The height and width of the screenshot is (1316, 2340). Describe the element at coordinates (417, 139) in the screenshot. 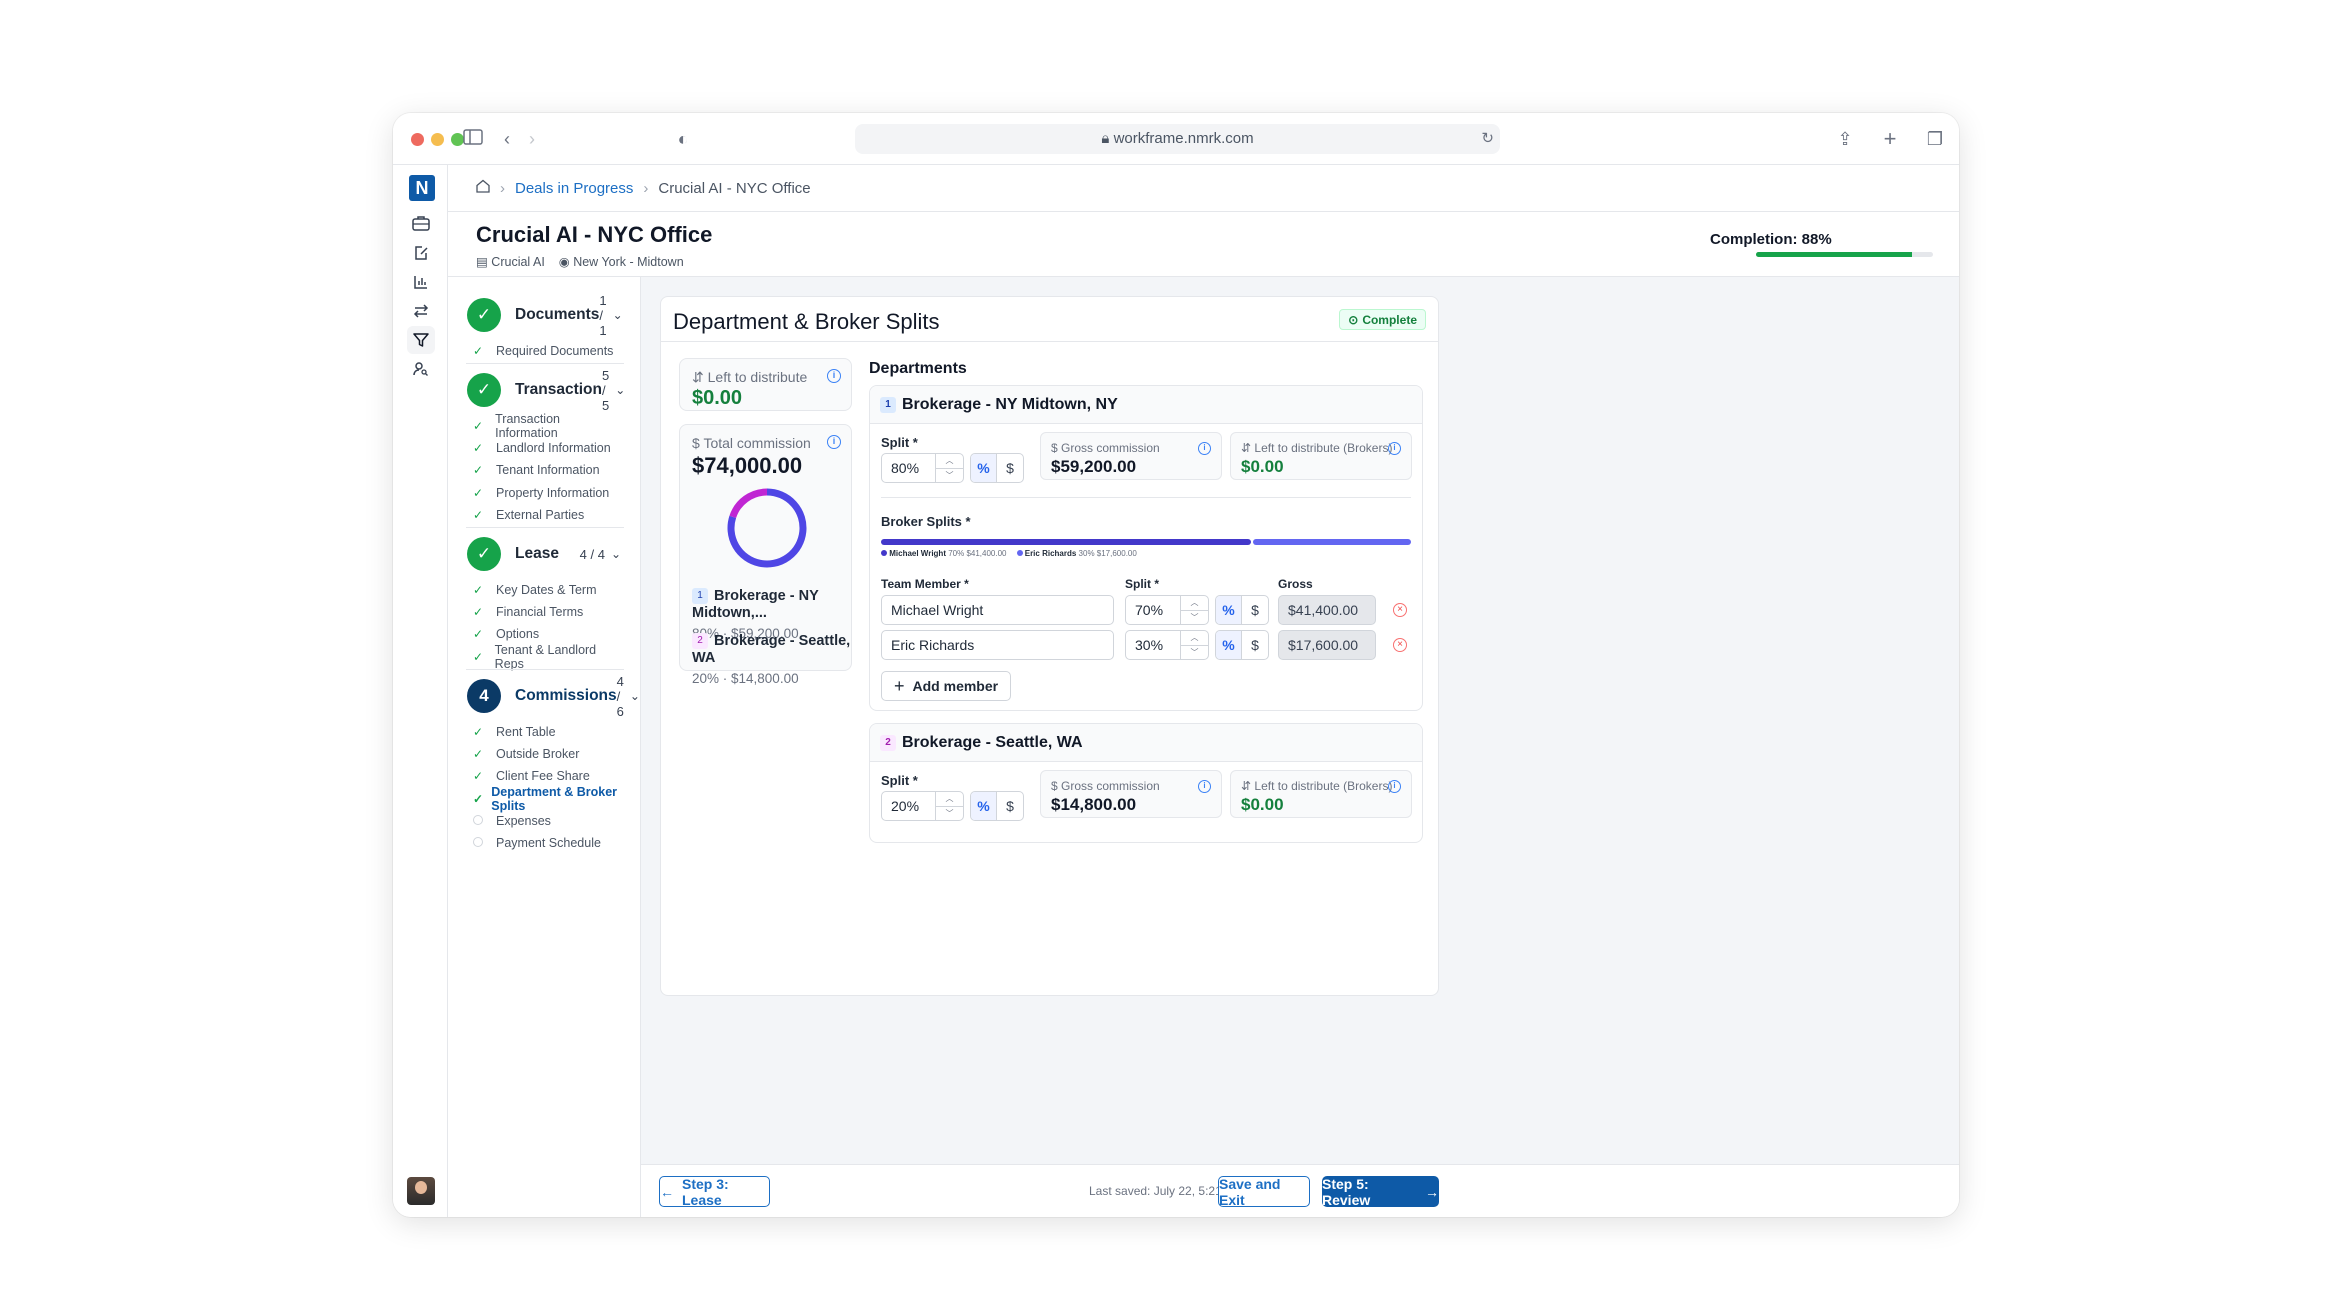

I see `close-window-button` at that location.